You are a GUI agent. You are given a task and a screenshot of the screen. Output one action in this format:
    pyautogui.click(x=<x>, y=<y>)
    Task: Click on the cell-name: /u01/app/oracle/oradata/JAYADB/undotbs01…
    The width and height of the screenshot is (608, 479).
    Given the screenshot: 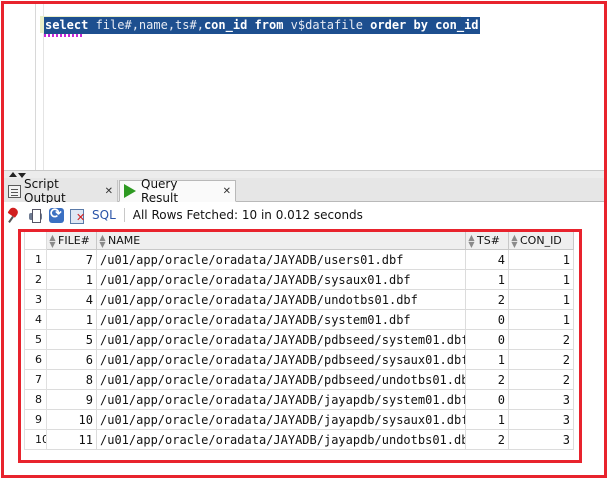 What is the action you would take?
    pyautogui.click(x=281, y=299)
    